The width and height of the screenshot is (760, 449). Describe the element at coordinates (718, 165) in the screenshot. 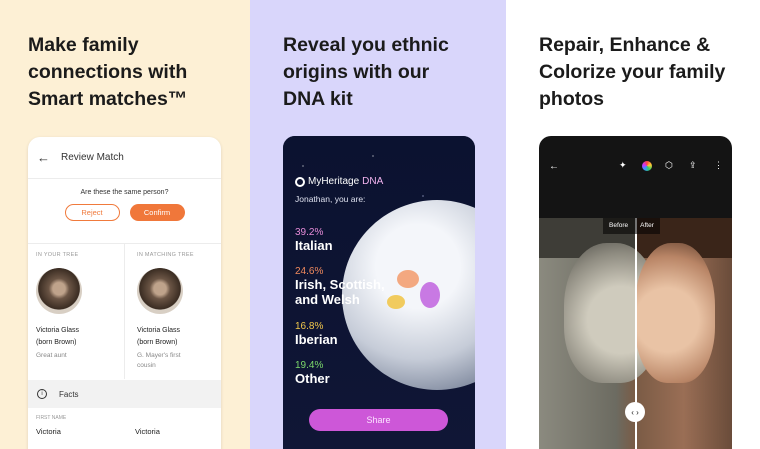

I see `more-options-icon: ⋮` at that location.